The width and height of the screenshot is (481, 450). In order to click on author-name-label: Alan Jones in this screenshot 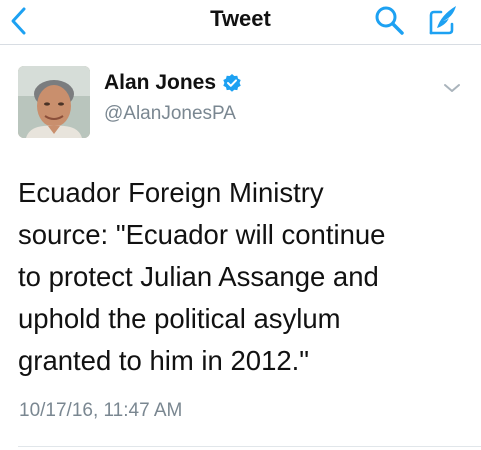, I will do `click(160, 82)`.